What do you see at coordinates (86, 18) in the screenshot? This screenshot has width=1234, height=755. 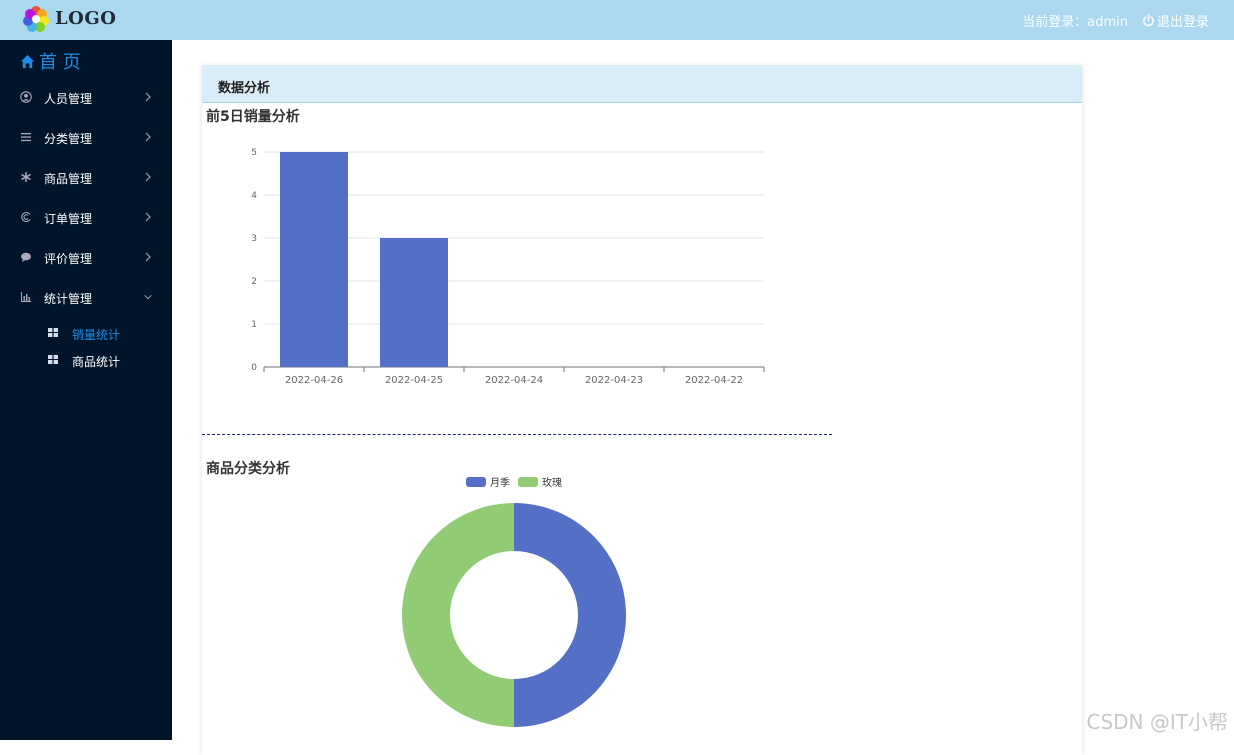 I see `logo-text: LOGO` at bounding box center [86, 18].